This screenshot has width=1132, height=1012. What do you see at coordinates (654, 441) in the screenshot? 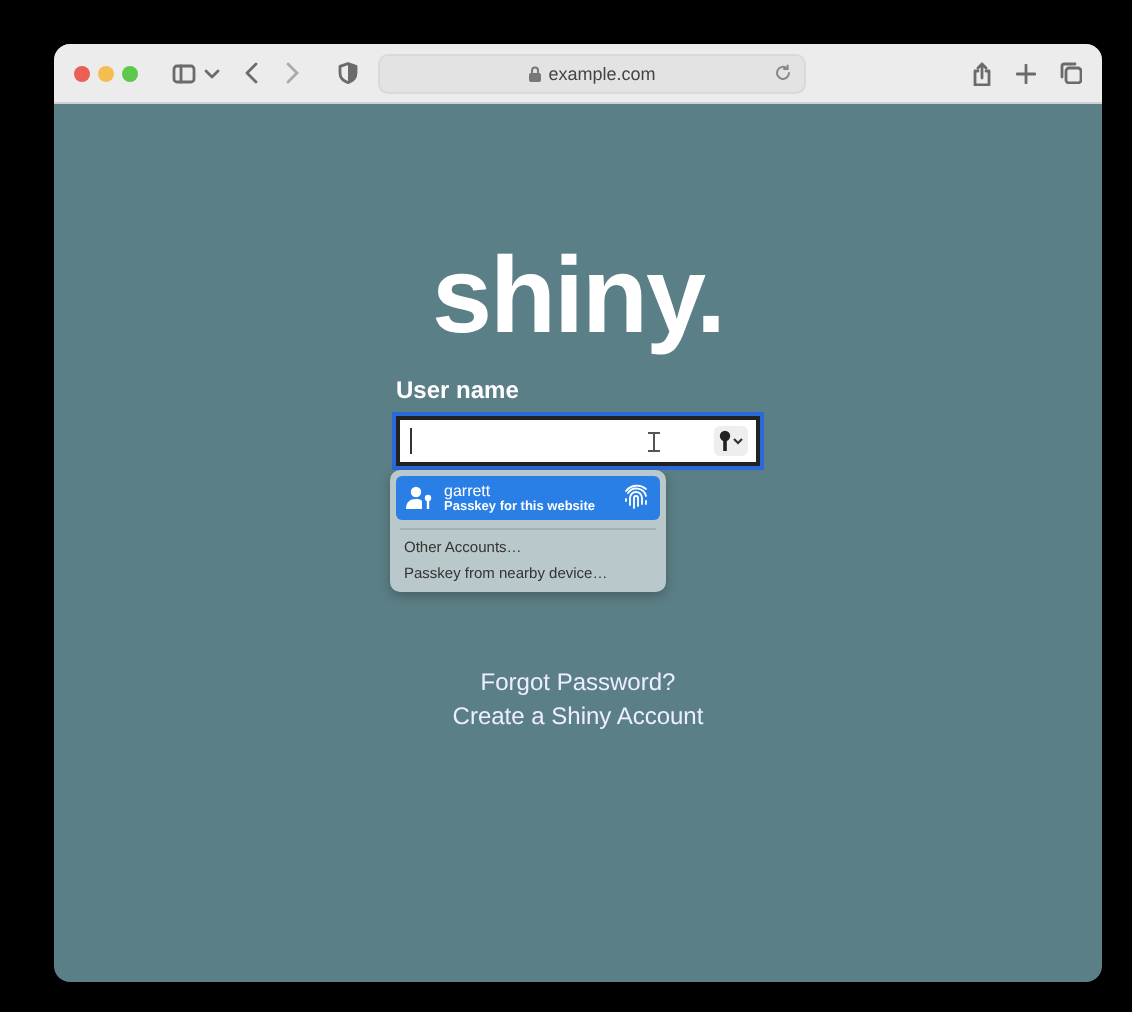
I see `text-cursor-icon` at bounding box center [654, 441].